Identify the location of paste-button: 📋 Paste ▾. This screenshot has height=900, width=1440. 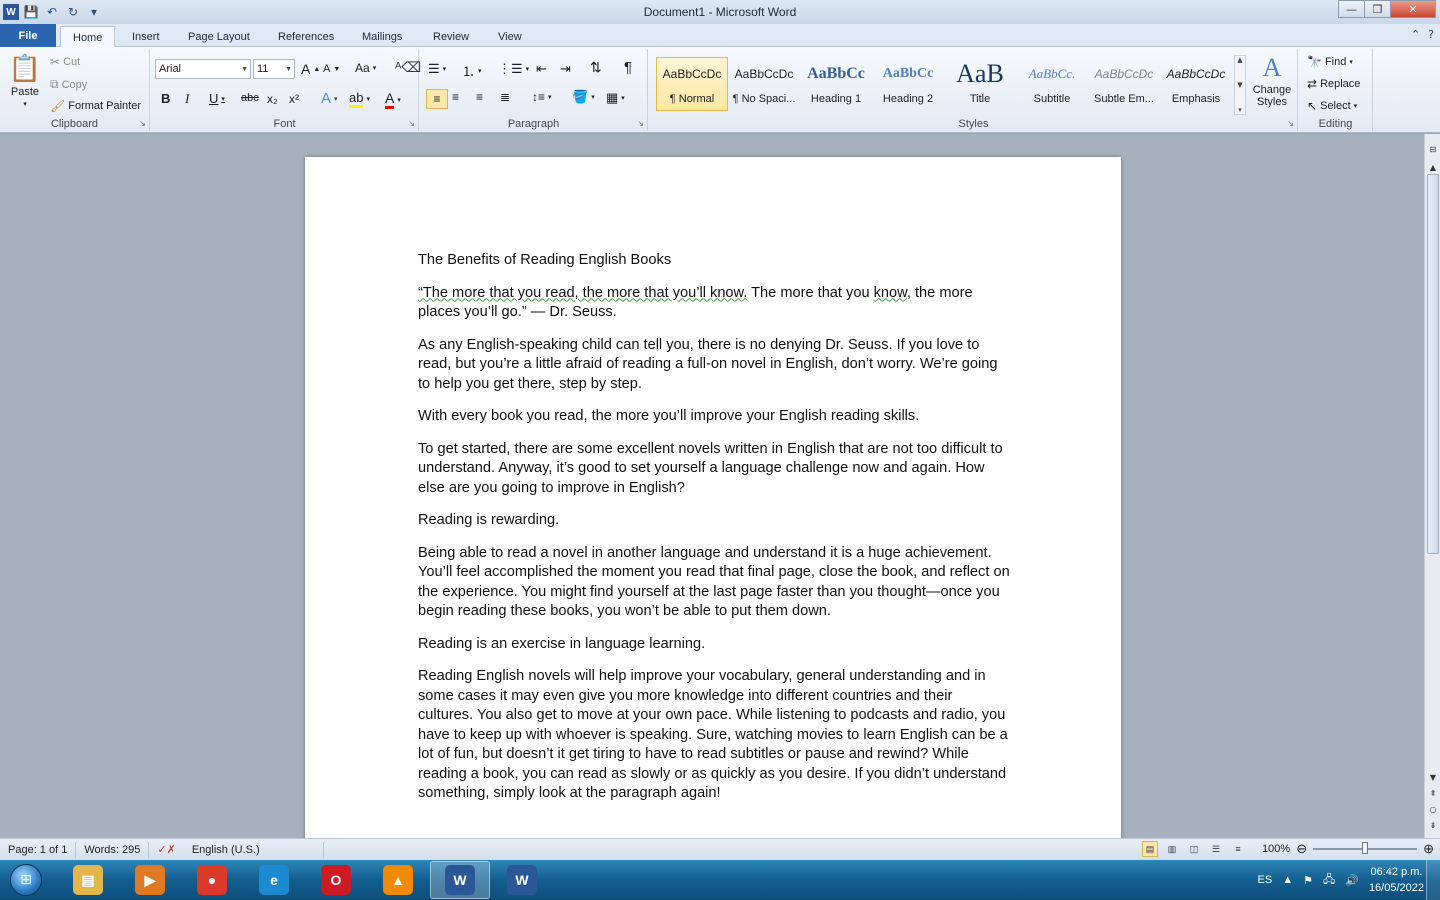
(25, 80).